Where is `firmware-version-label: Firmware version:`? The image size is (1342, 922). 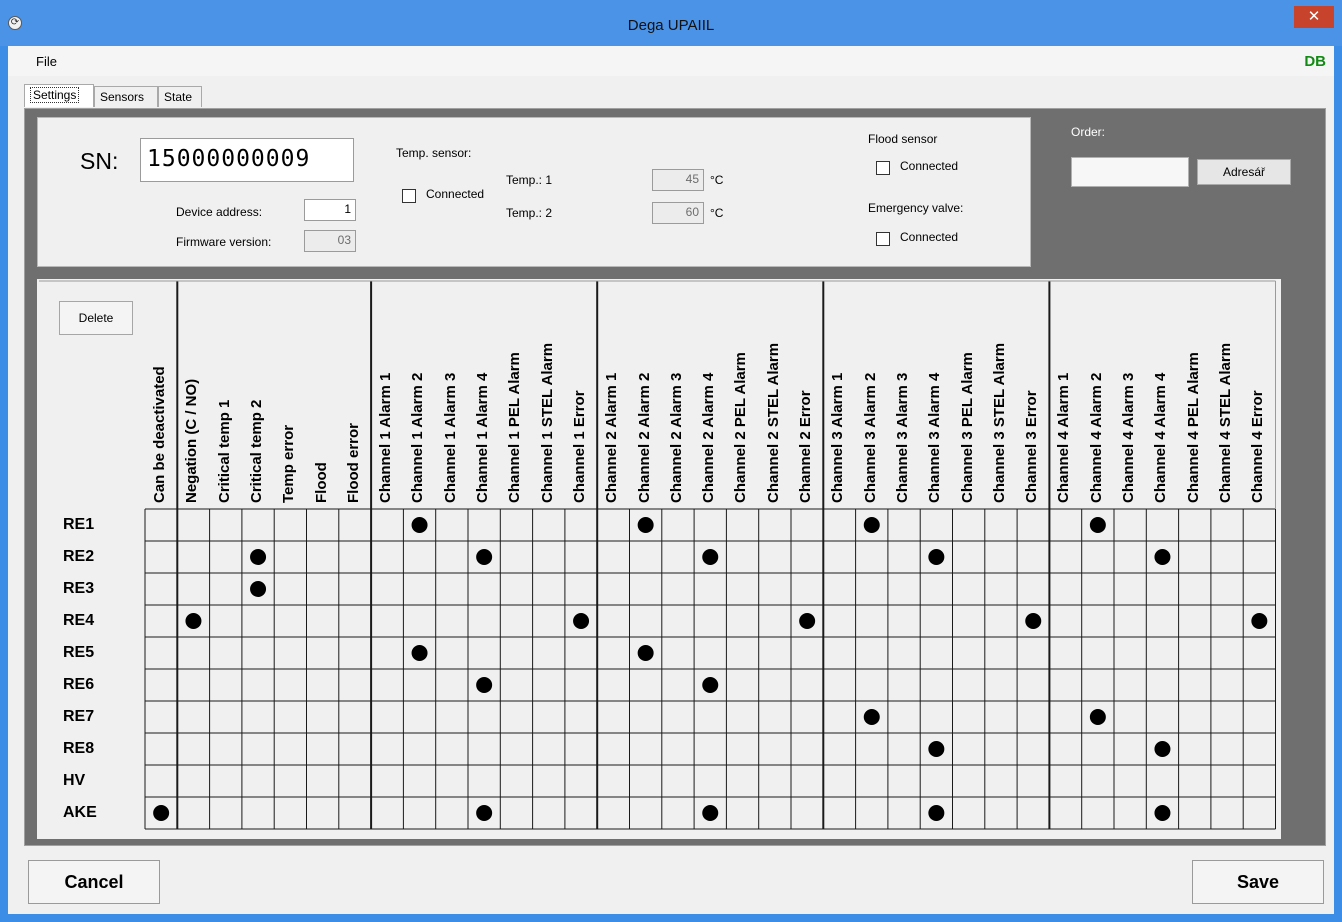 firmware-version-label: Firmware version: is located at coordinates (224, 242).